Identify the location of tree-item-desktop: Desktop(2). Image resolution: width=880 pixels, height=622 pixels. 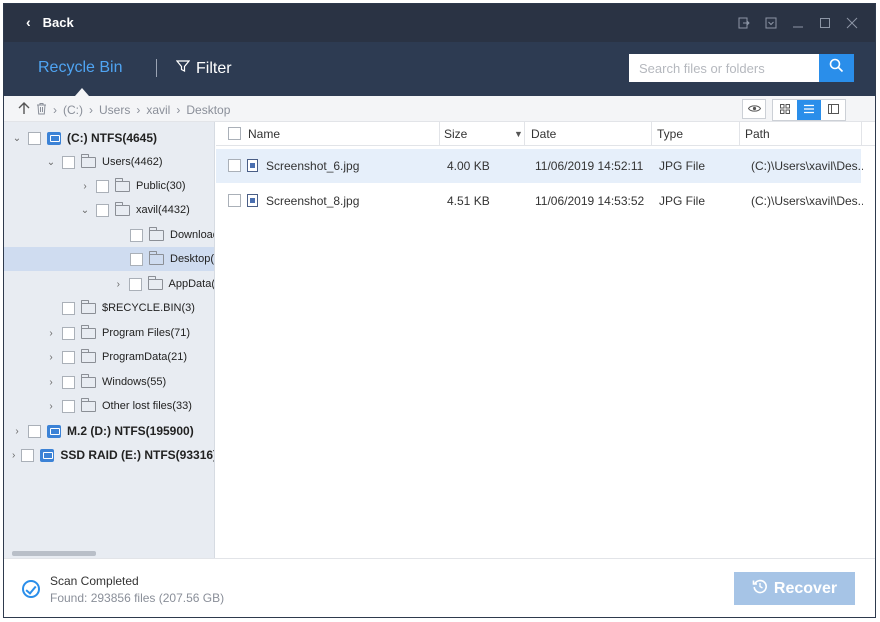
(109, 259).